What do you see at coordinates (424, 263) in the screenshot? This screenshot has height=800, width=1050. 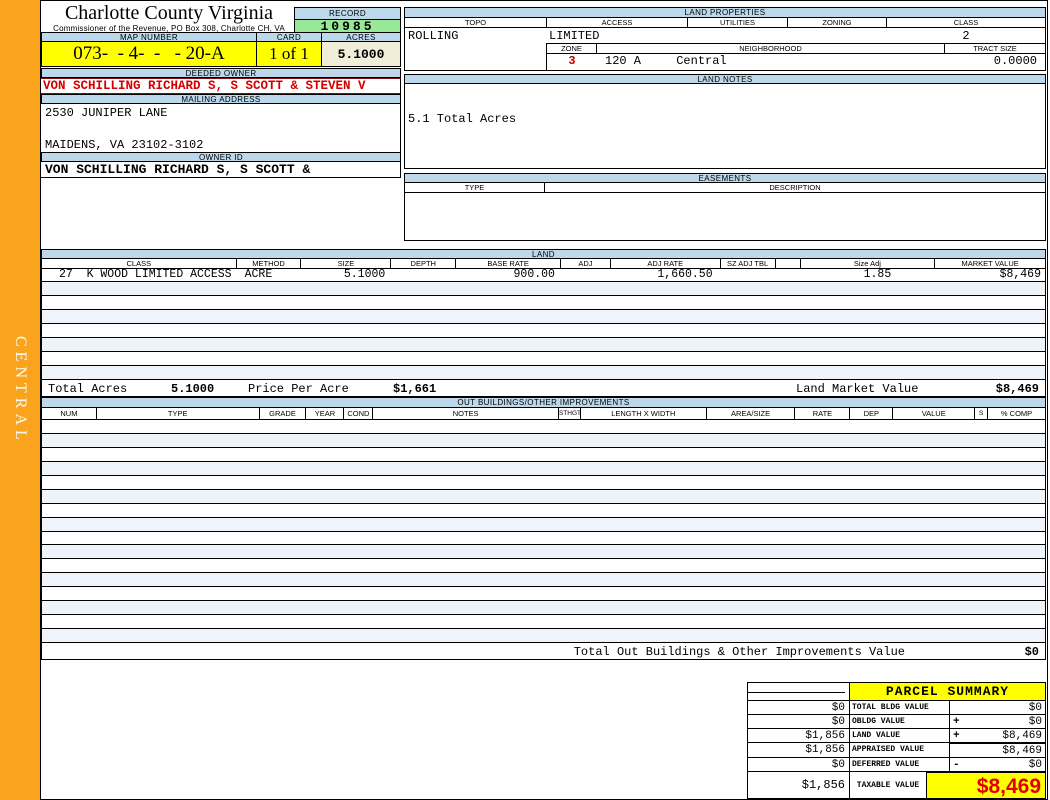 I see `column-header: DEPTH` at bounding box center [424, 263].